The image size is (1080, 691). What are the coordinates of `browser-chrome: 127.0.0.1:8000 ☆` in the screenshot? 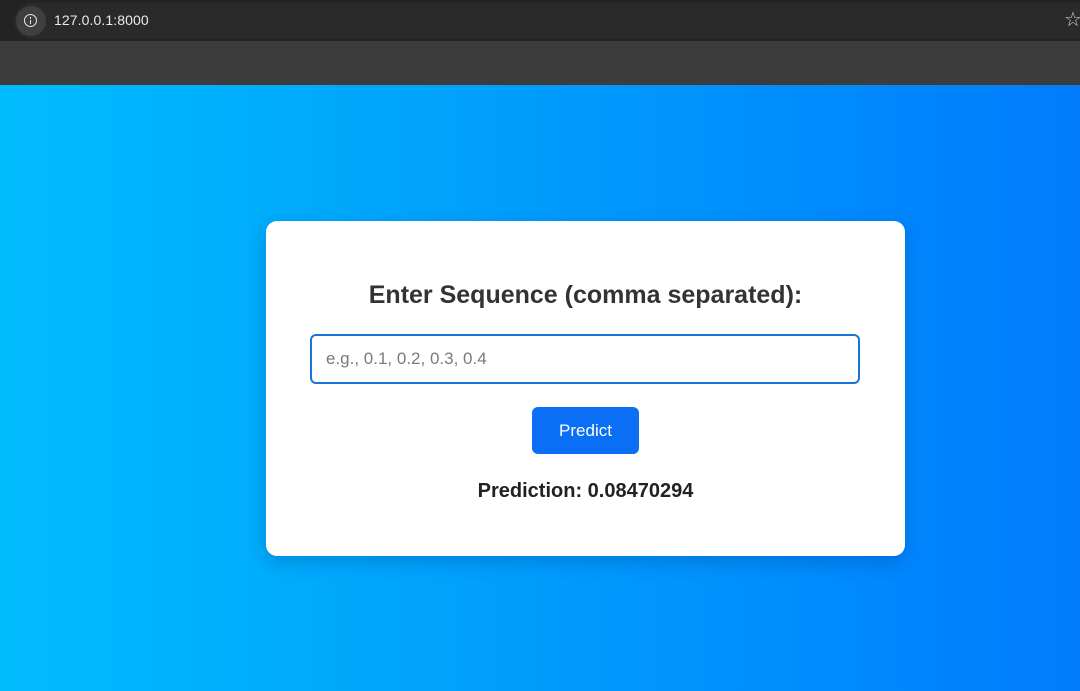 It's located at (540, 42).